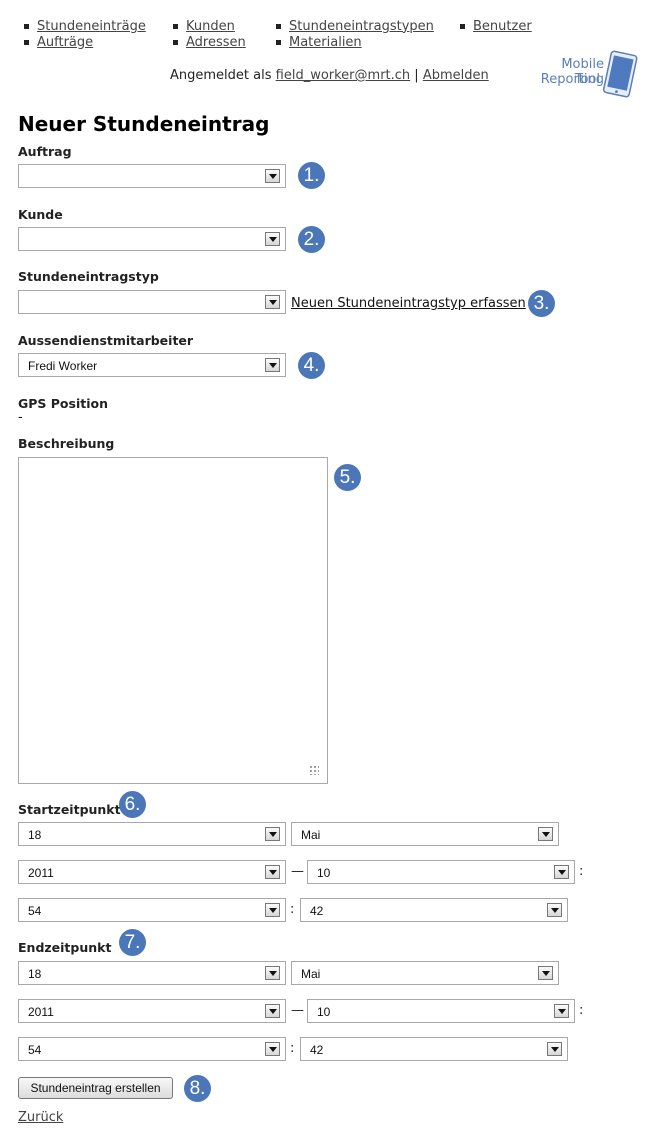  Describe the element at coordinates (20, 417) in the screenshot. I see `gps-value: -` at that location.